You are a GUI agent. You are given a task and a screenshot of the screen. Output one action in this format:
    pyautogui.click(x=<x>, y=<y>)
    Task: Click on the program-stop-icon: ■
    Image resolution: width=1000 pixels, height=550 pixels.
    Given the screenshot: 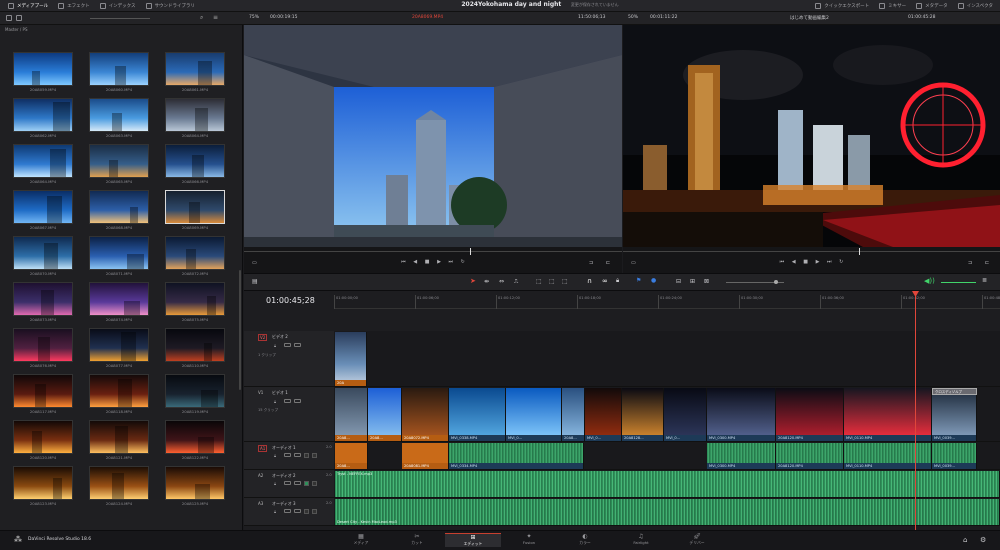 What is the action you would take?
    pyautogui.click(x=805, y=262)
    